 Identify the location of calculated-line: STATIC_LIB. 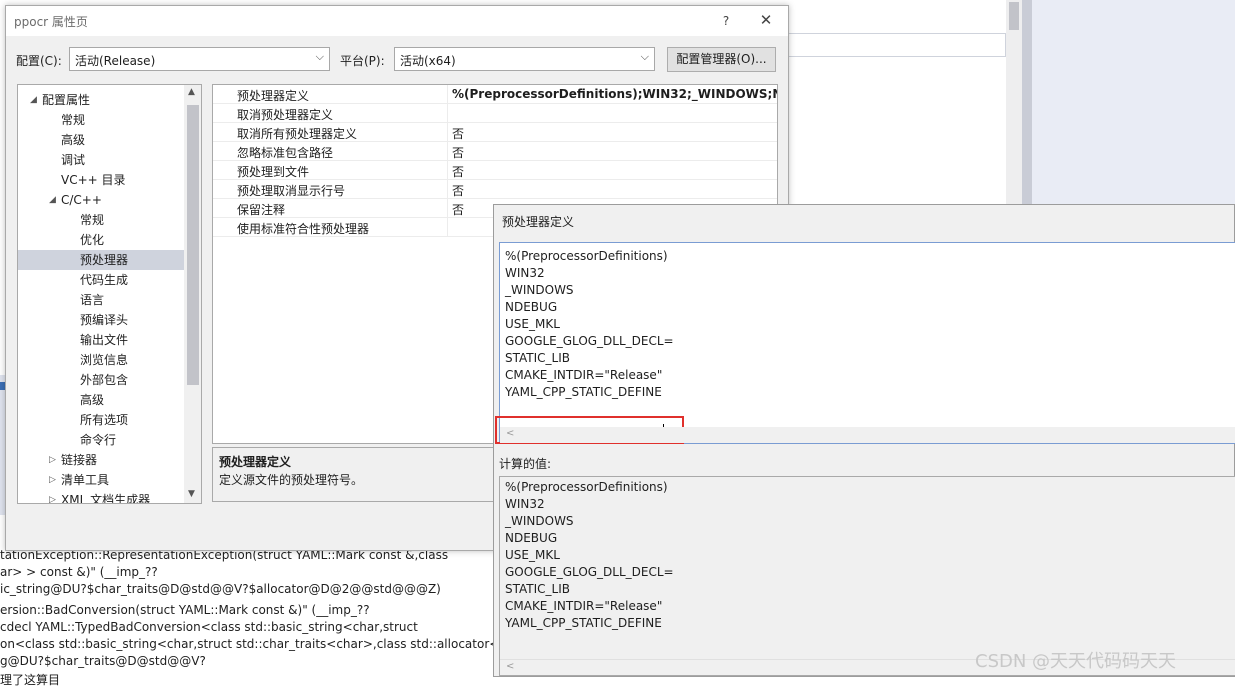
(537, 589).